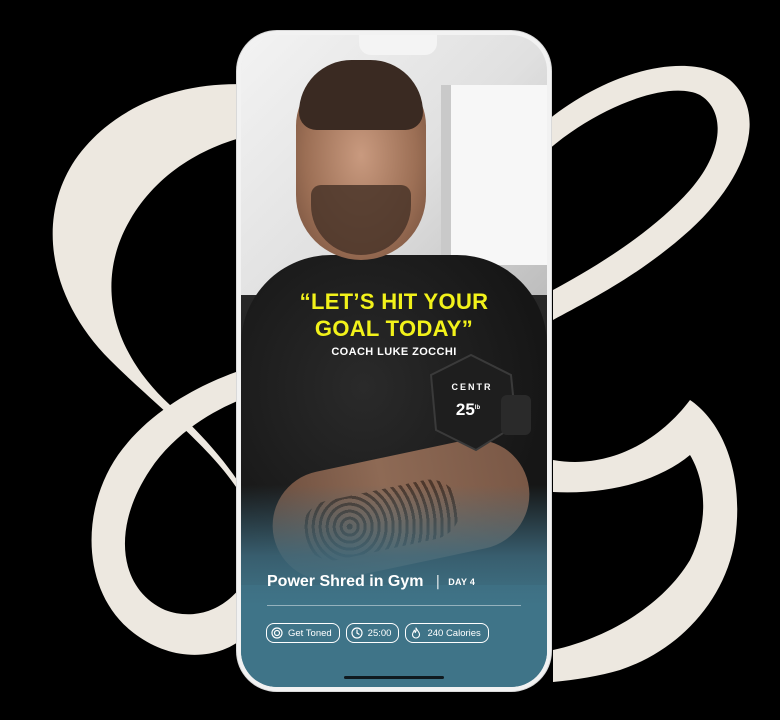 Image resolution: width=780 pixels, height=720 pixels. What do you see at coordinates (398, 45) in the screenshot?
I see `phone-notch` at bounding box center [398, 45].